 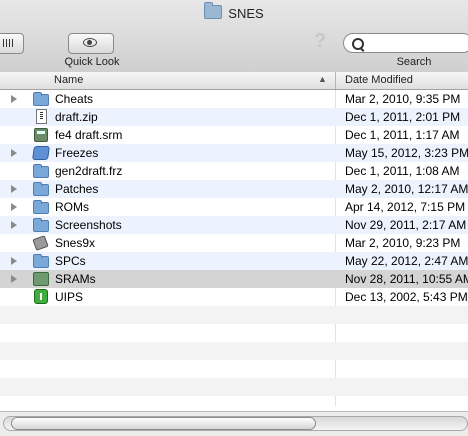 I want to click on file-row: fe4 draft.srm Dec 1, 2011, 1:17 AM, so click(x=234, y=135).